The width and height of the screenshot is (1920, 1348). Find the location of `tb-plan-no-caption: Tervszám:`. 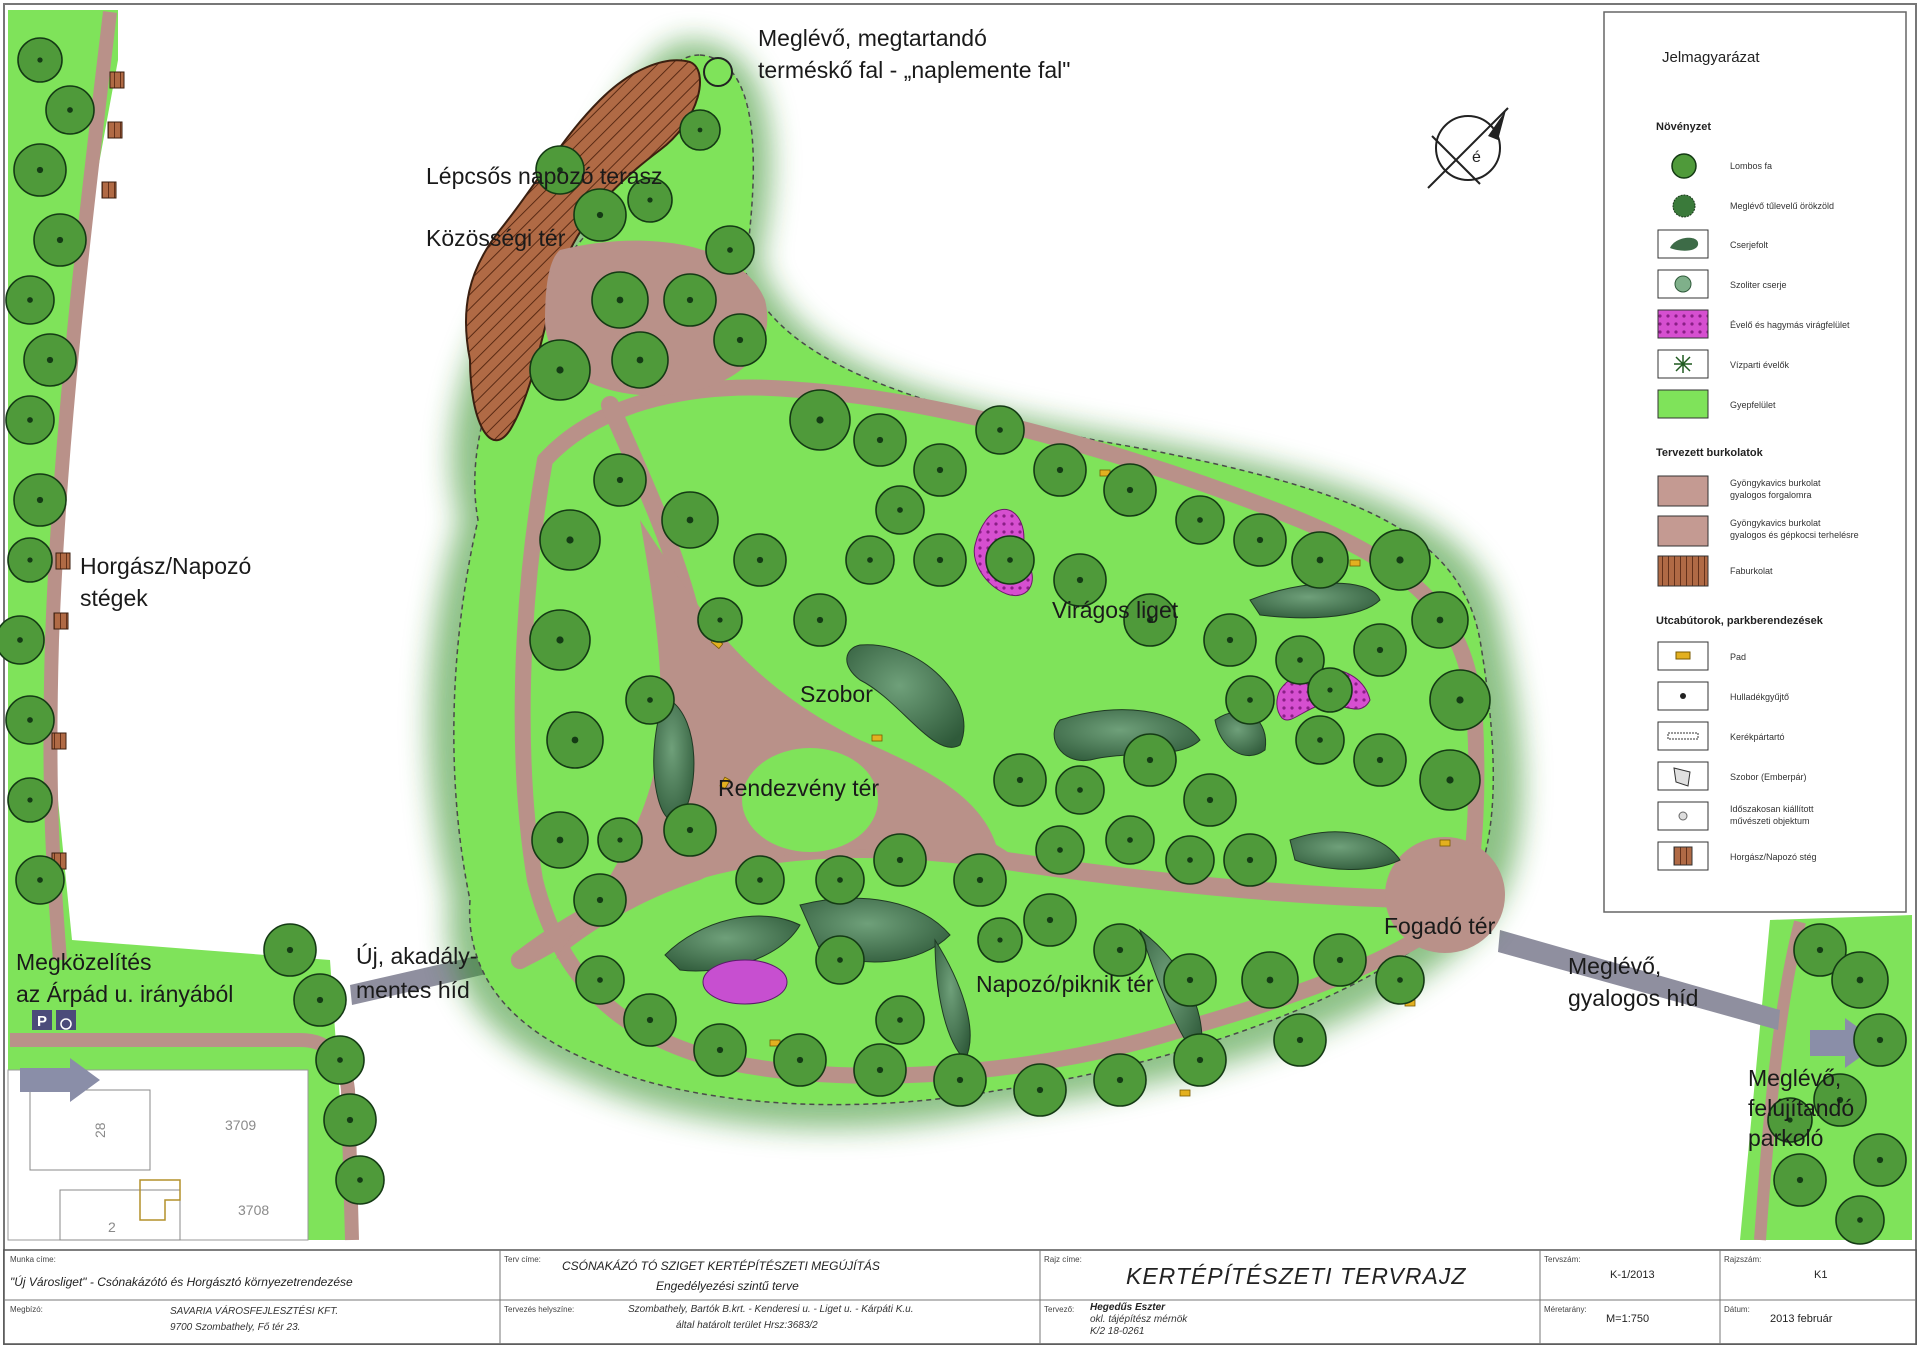

tb-plan-no-caption: Tervszám: is located at coordinates (1562, 1259).